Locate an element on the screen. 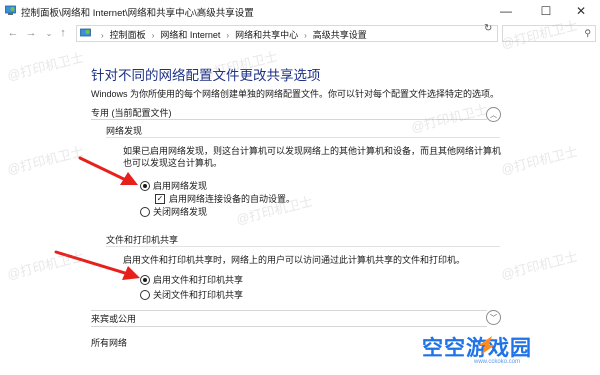 The width and height of the screenshot is (600, 375). file-printer-sharing-header: 文件和打印机共享 is located at coordinates (142, 240).